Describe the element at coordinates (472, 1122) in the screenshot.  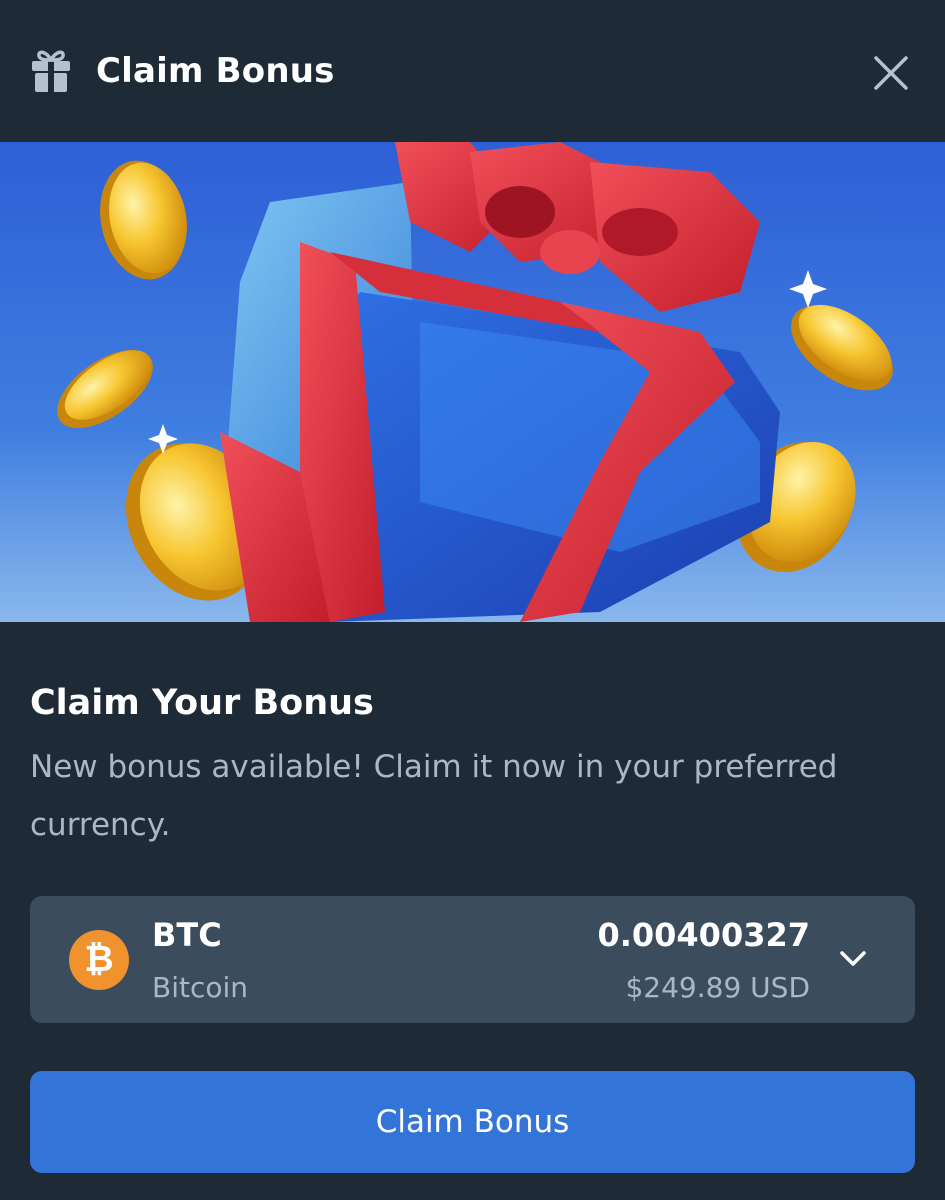
I see `claim-bonus-button: Claim Bonus` at that location.